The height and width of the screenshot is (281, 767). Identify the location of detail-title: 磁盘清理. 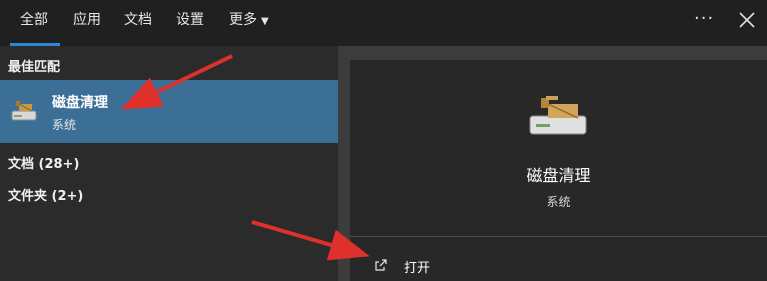
(558, 175).